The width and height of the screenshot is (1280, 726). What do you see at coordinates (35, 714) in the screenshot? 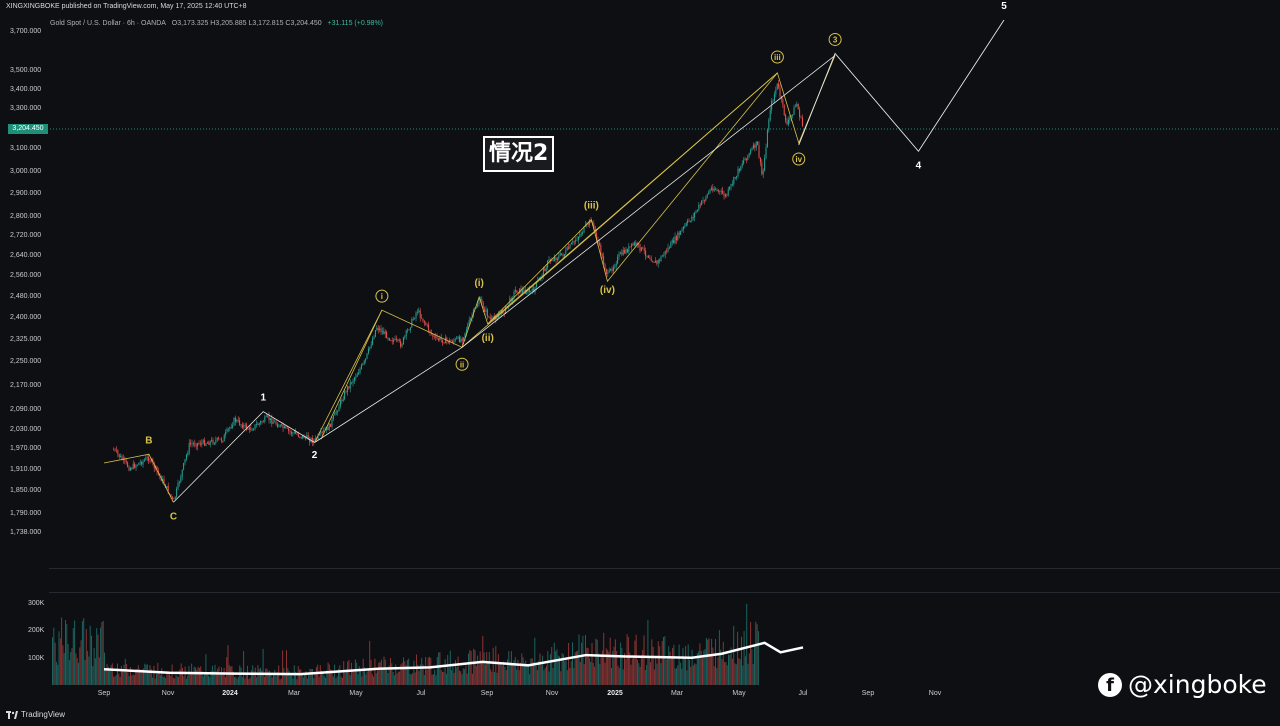
I see `tradingview-logo: TradingView` at bounding box center [35, 714].